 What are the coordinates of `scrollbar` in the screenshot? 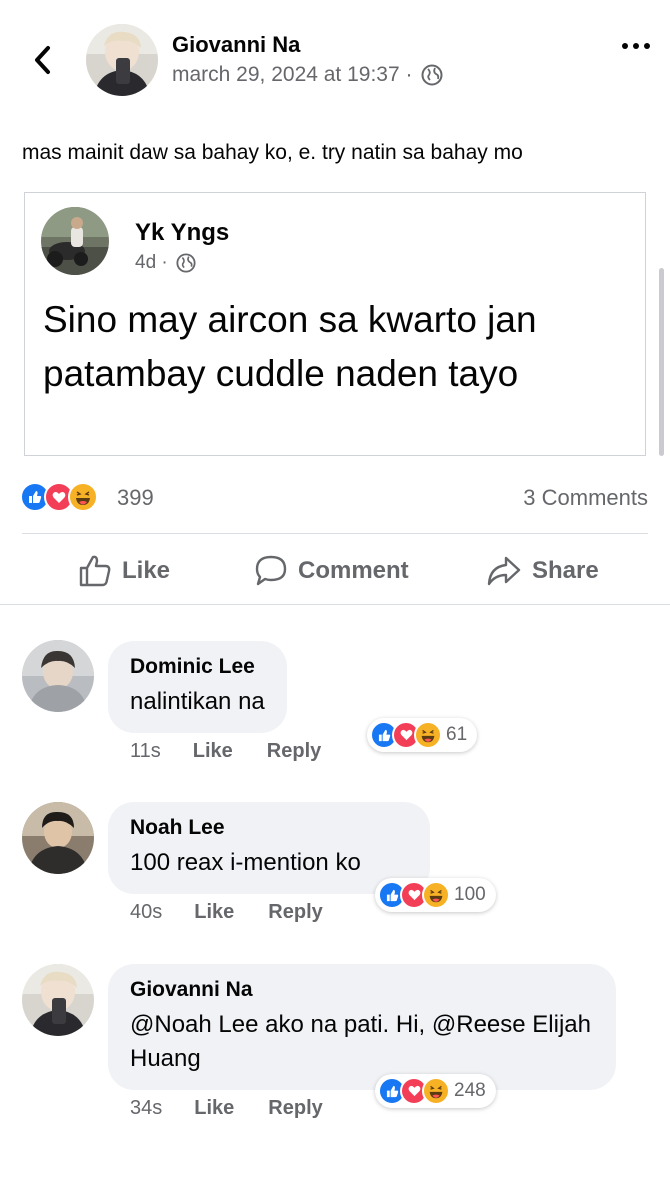 It's located at (661, 362).